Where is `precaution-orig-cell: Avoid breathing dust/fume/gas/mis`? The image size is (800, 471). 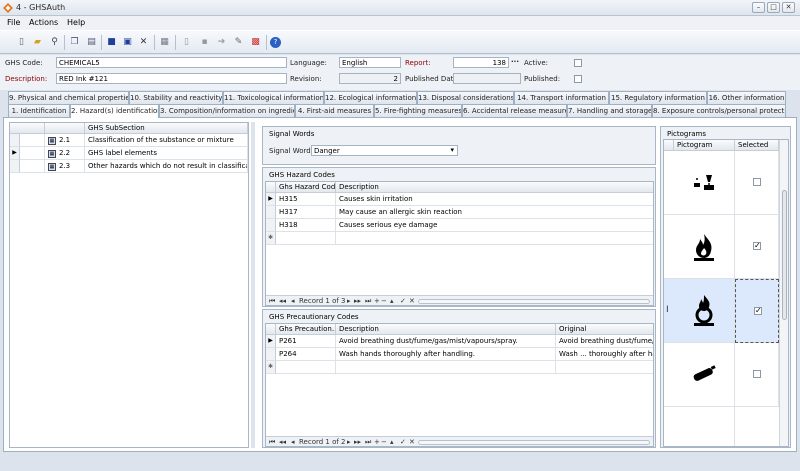 precaution-orig-cell: Avoid breathing dust/fume/gas/mis is located at coordinates (604, 341).